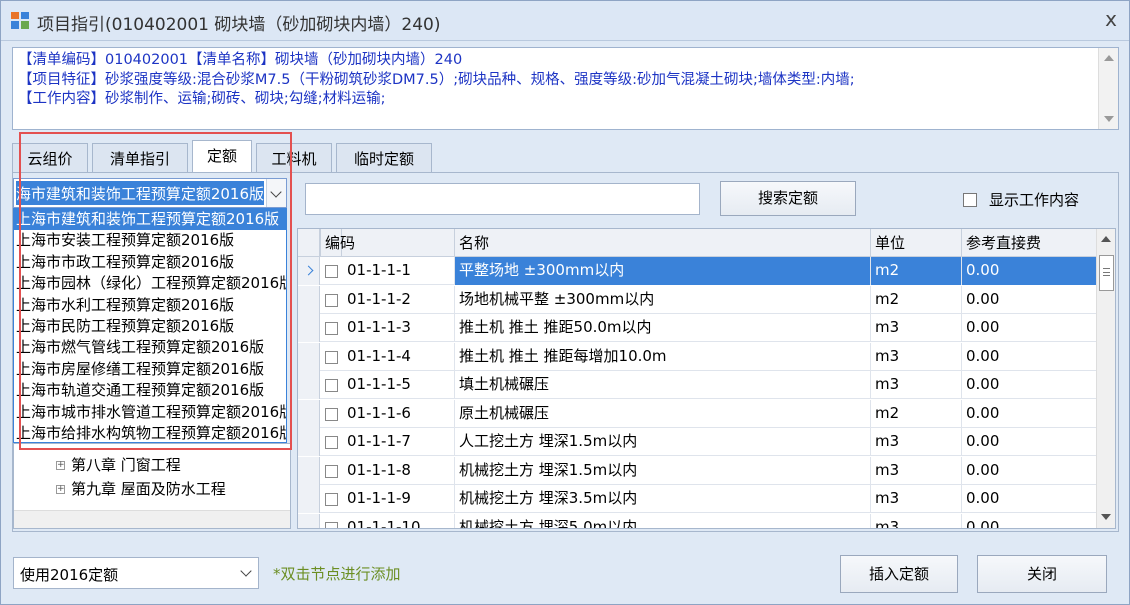  What do you see at coordinates (399, 299) in the screenshot?
I see `cell-code: 01-1-1-2` at bounding box center [399, 299].